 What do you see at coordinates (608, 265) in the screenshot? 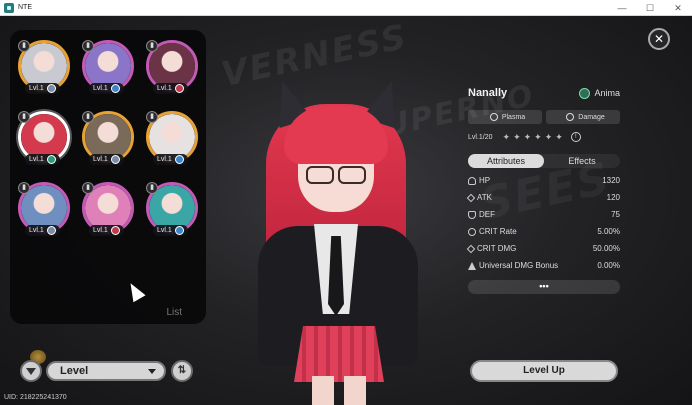
I see `stat-value: 0.00%` at bounding box center [608, 265].